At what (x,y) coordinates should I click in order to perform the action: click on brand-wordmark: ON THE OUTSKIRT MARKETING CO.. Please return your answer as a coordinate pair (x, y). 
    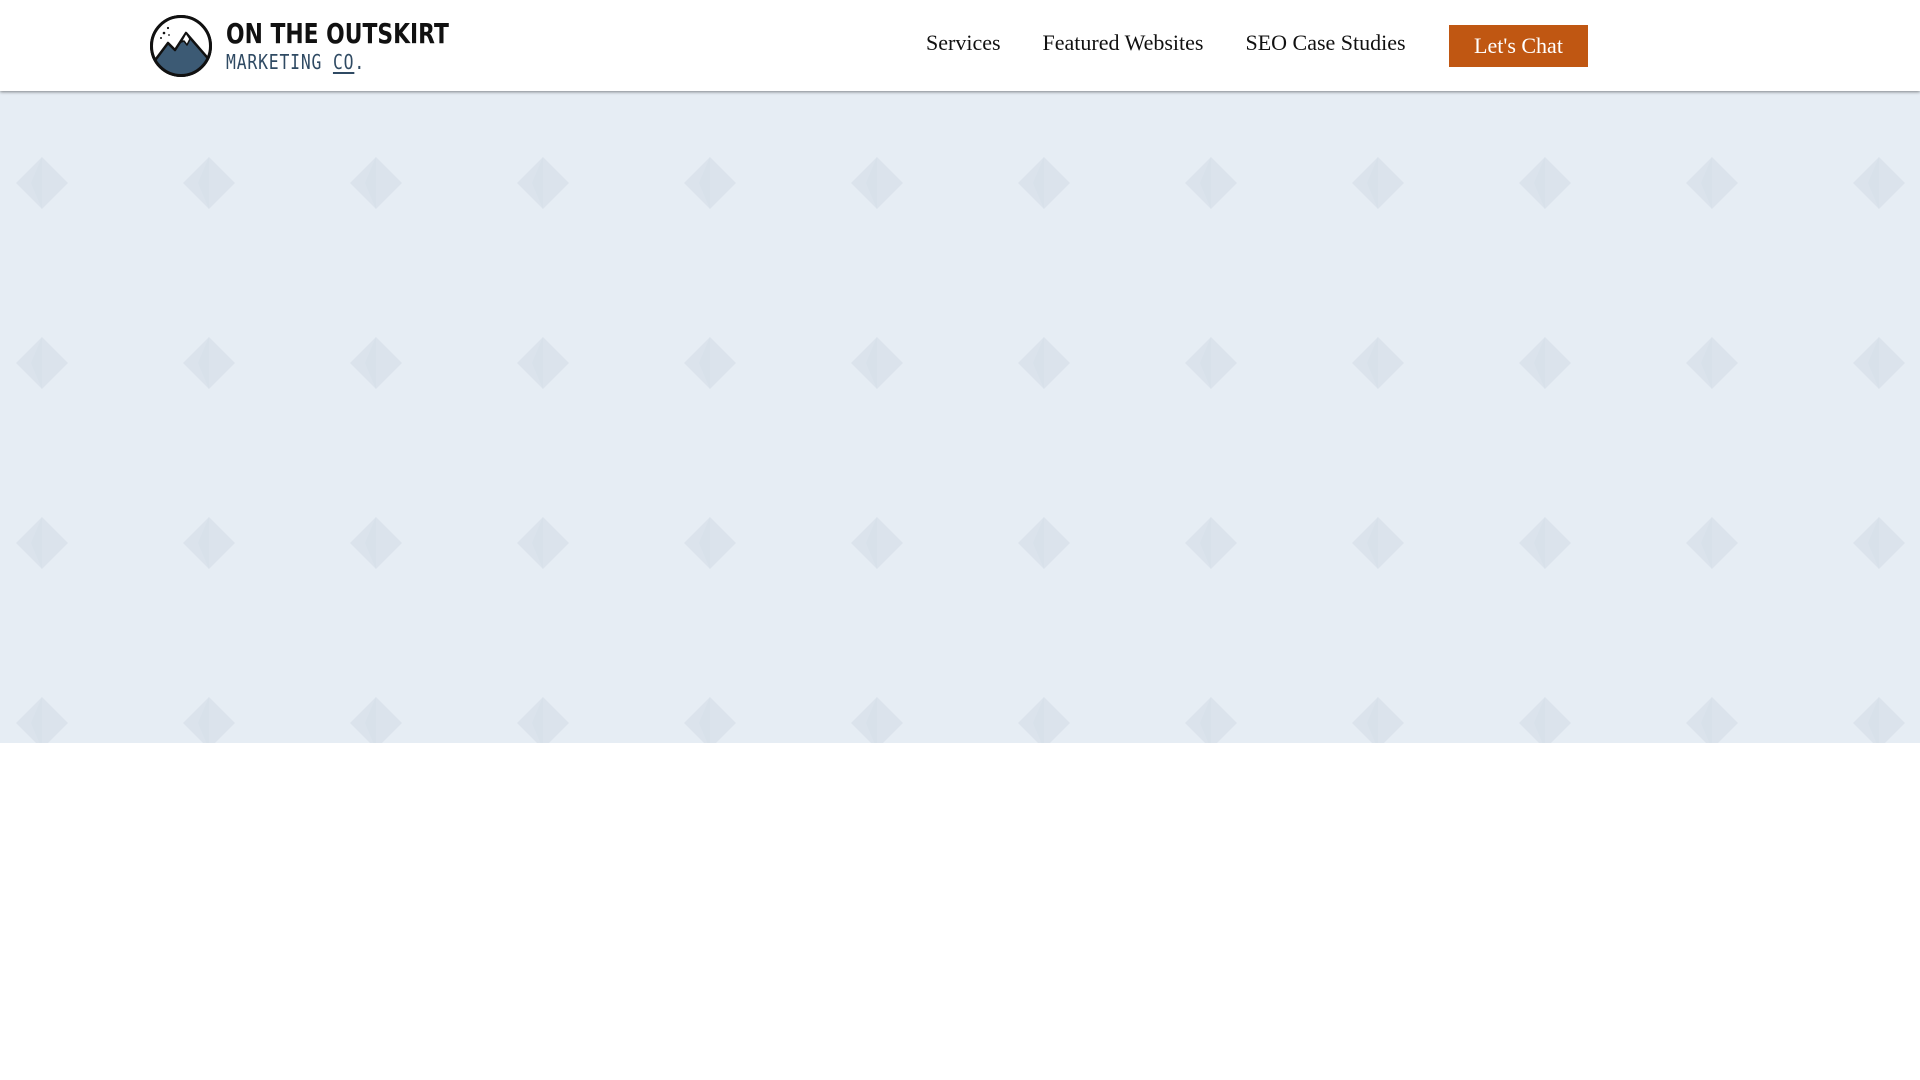
    Looking at the image, I should click on (369, 45).